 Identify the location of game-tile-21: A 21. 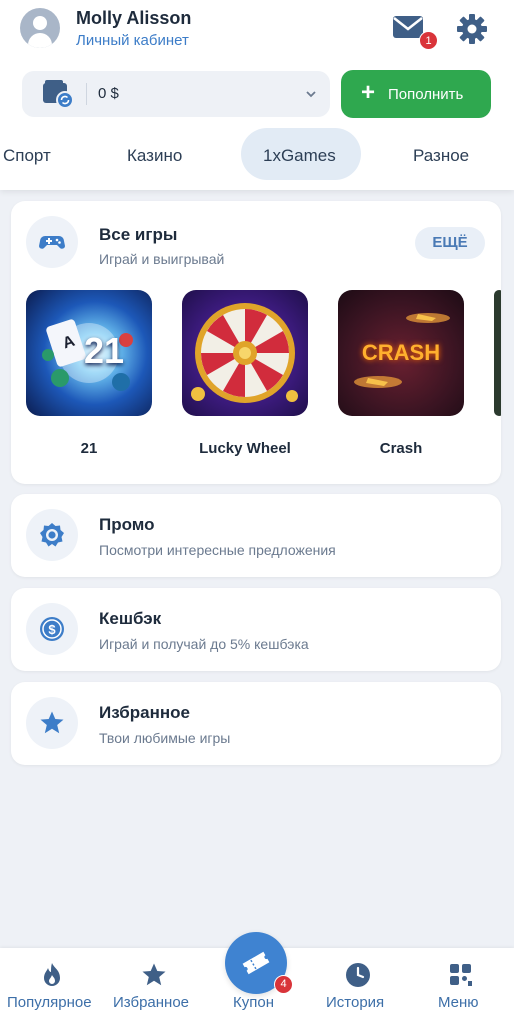
(89, 353).